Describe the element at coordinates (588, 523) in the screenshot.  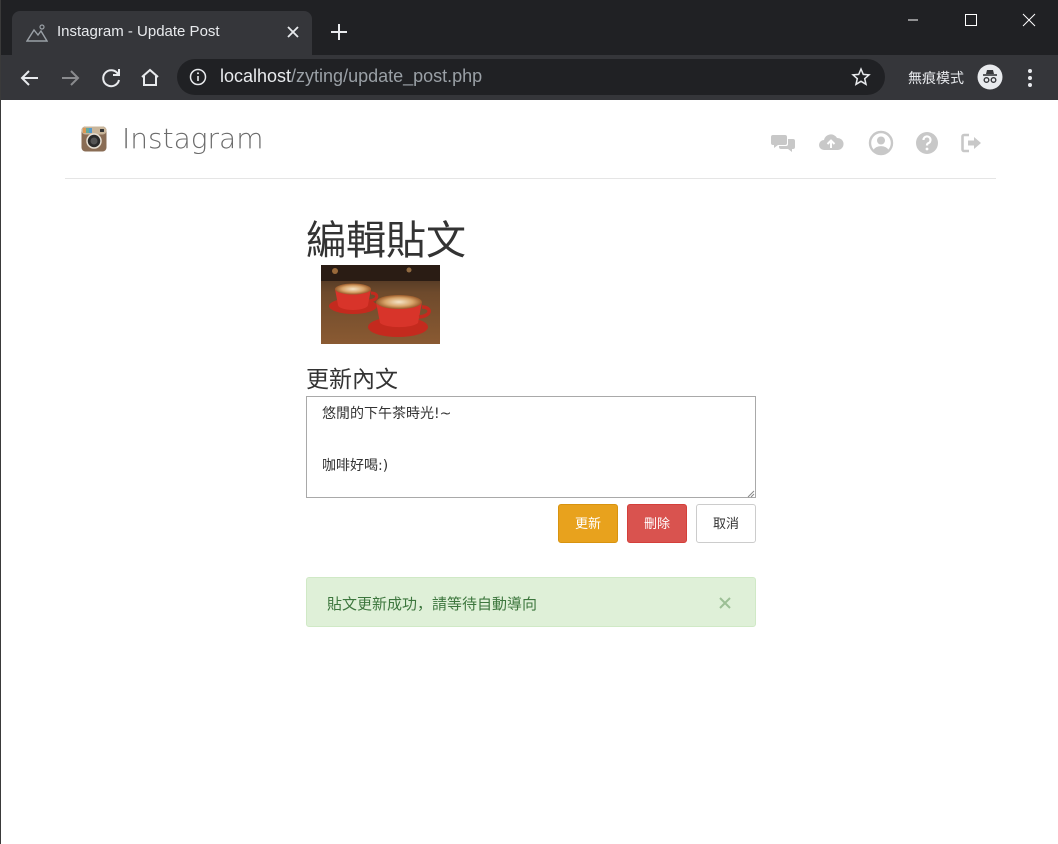
I see `update-button: 更新` at that location.